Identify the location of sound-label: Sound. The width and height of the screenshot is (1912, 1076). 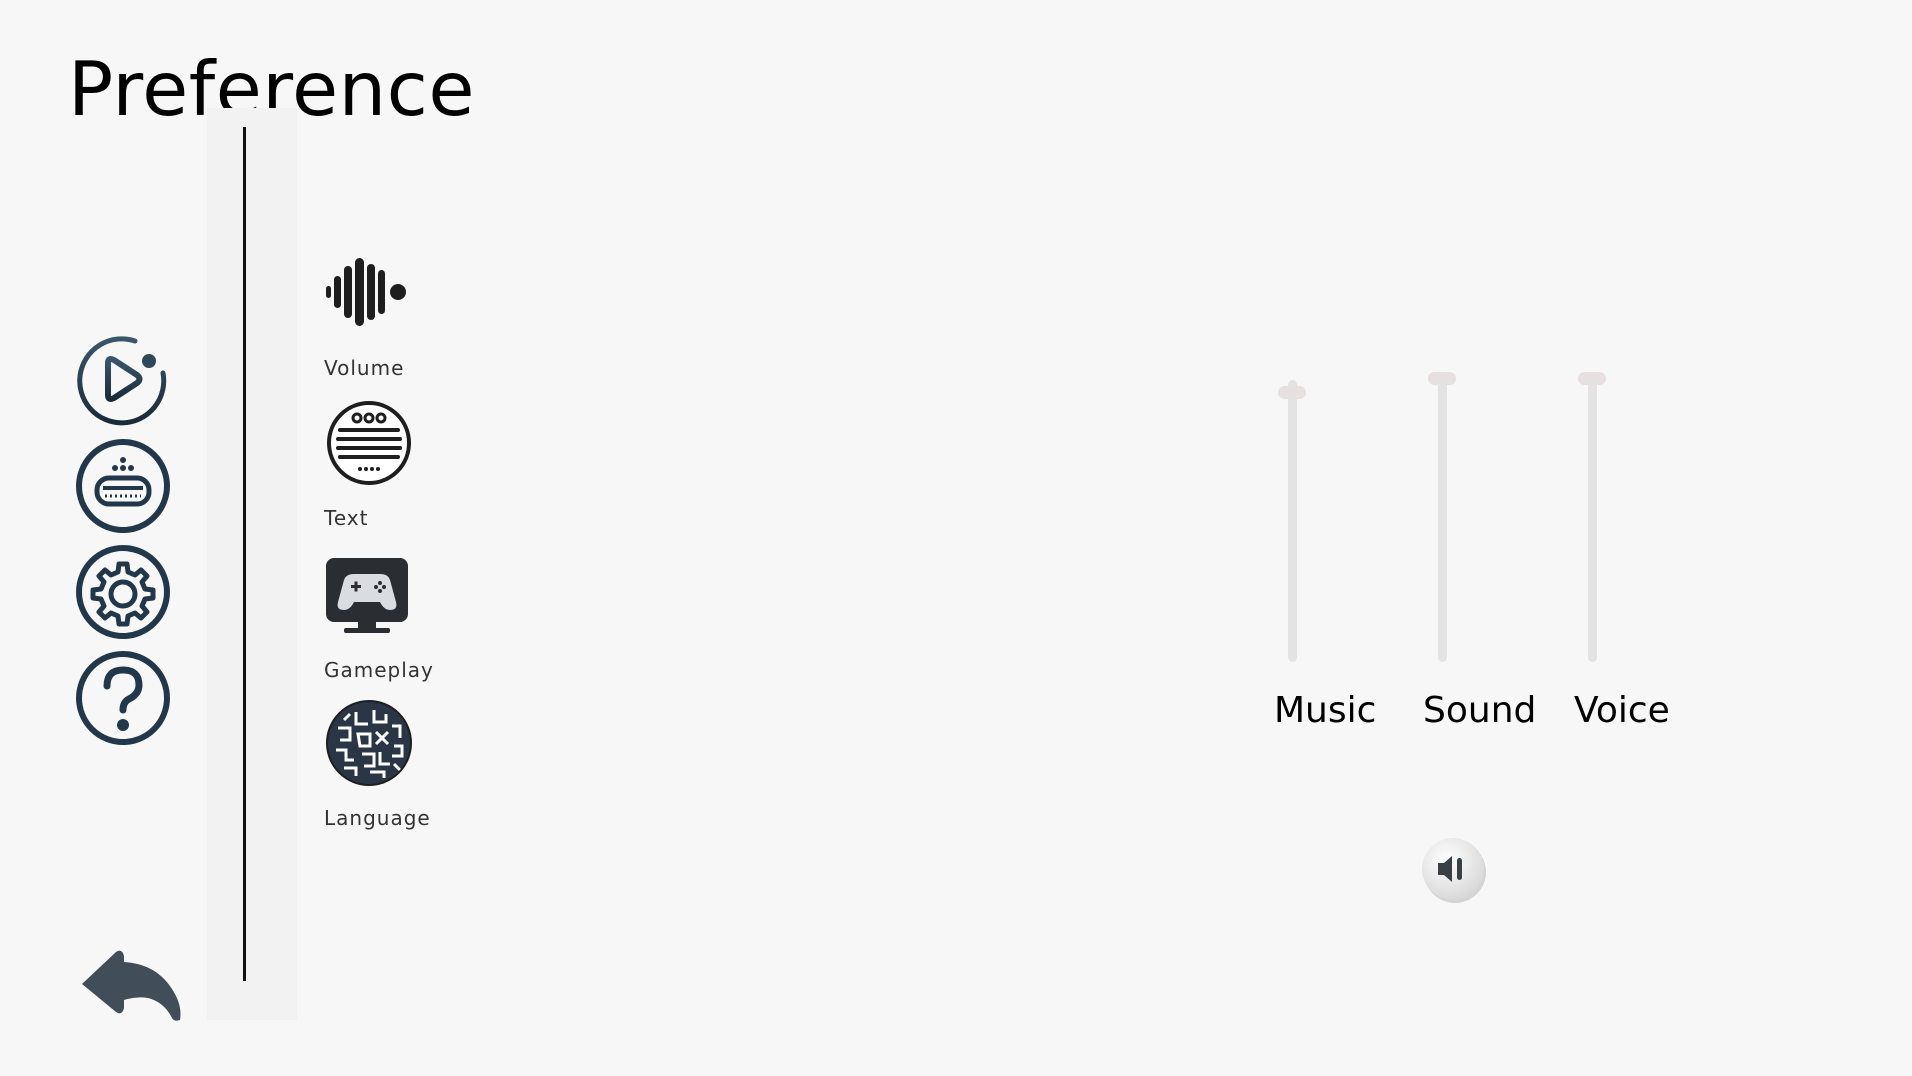
(1480, 710).